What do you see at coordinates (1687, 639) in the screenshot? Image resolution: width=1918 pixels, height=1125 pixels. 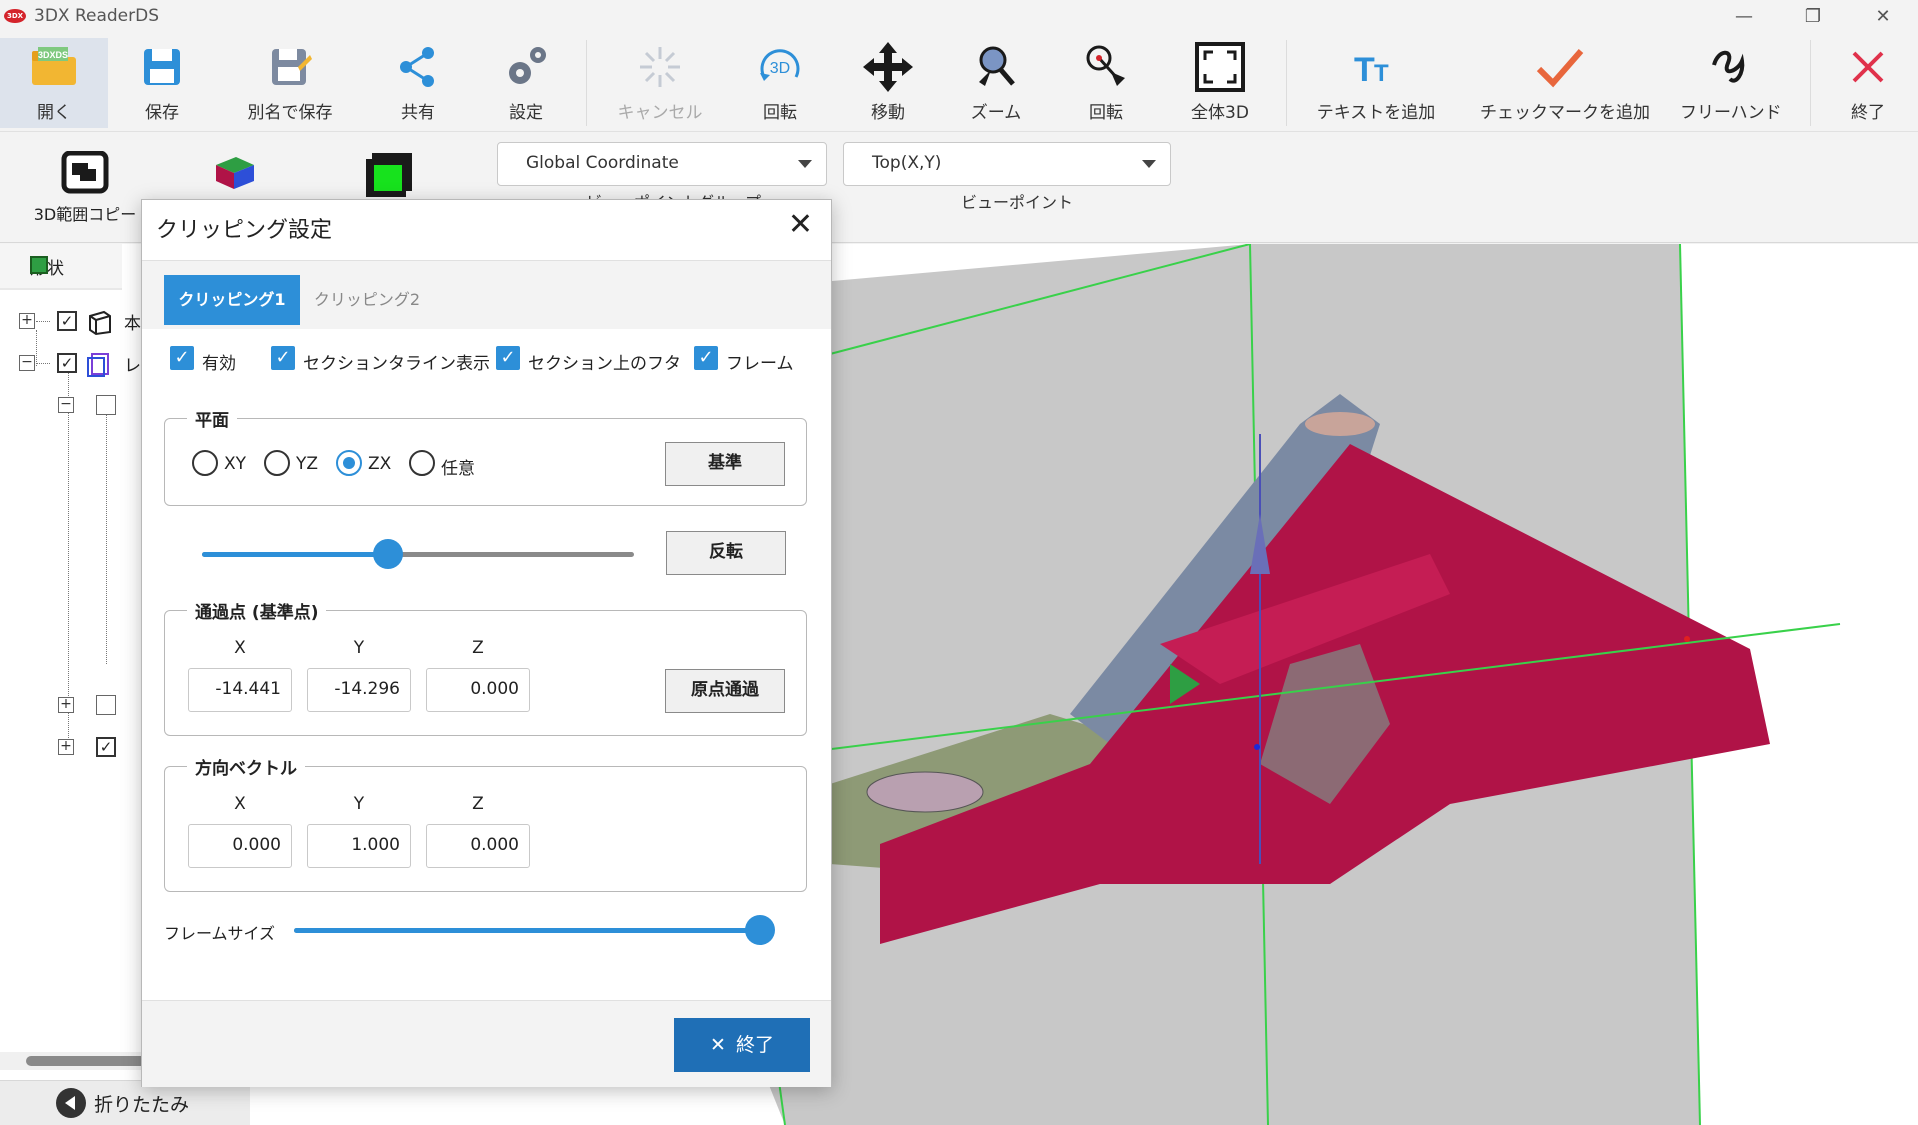 I see `axis-end-point` at bounding box center [1687, 639].